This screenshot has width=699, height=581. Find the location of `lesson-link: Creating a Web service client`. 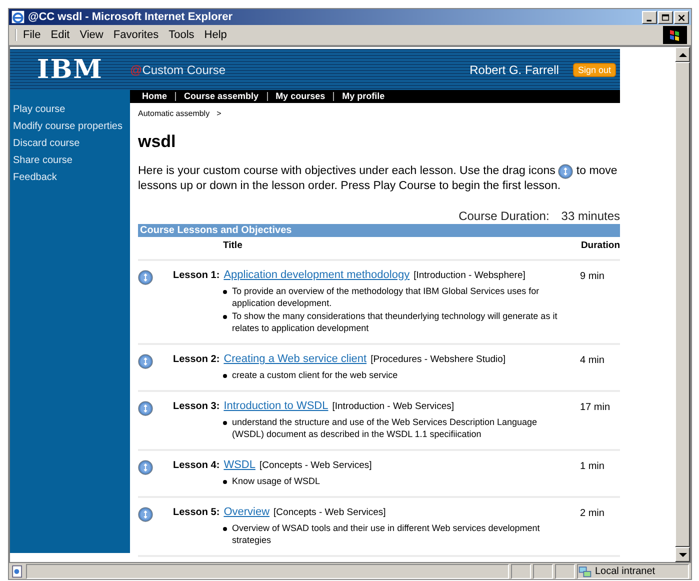

lesson-link: Creating a Web service client is located at coordinates (295, 359).